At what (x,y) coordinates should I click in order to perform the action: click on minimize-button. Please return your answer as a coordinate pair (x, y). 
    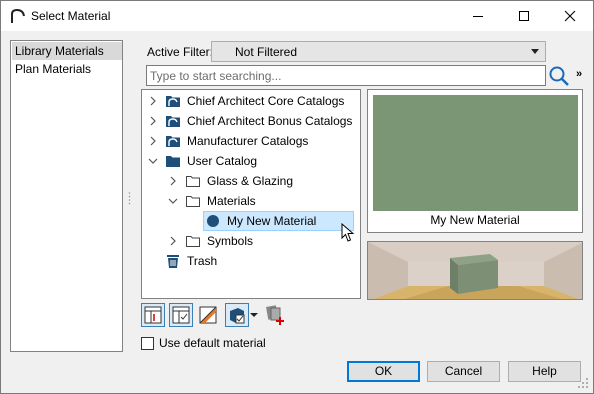
    Looking at the image, I should click on (478, 16).